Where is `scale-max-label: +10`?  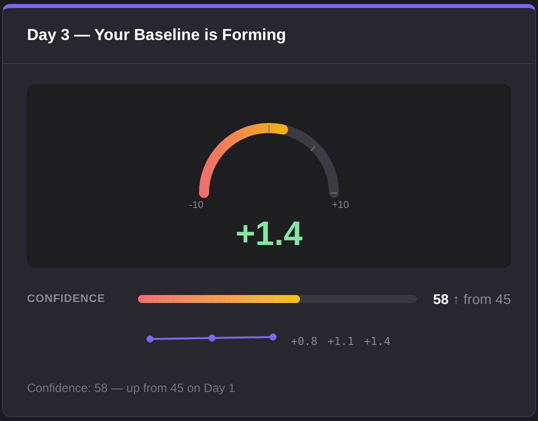
scale-max-label: +10 is located at coordinates (340, 206).